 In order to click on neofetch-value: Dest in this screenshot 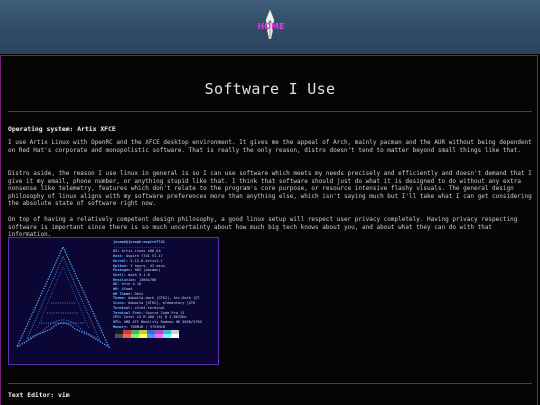, I will do `click(139, 293)`.